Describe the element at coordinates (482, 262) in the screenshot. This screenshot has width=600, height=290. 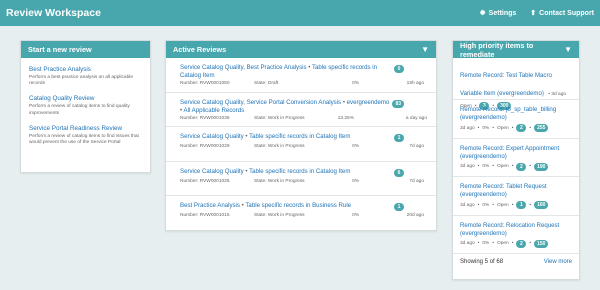
I see `showing-count: Showing 5 of 68` at that location.